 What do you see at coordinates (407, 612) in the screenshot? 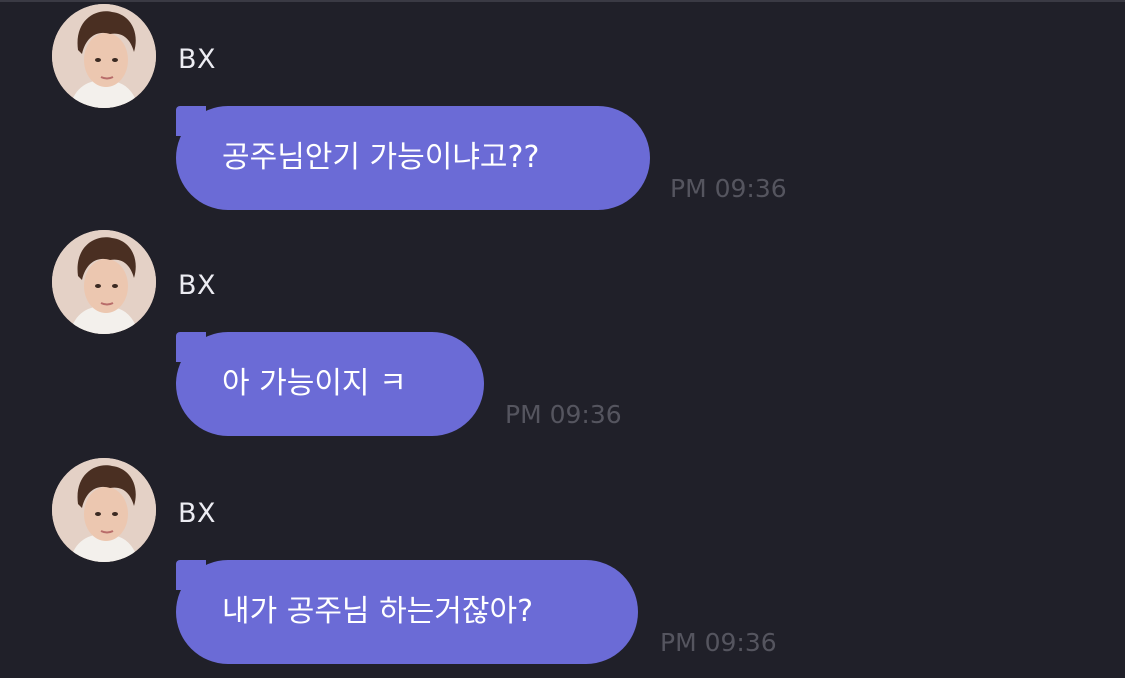
I see `message-bubble: 내가 공주님 하는거잖아?` at bounding box center [407, 612].